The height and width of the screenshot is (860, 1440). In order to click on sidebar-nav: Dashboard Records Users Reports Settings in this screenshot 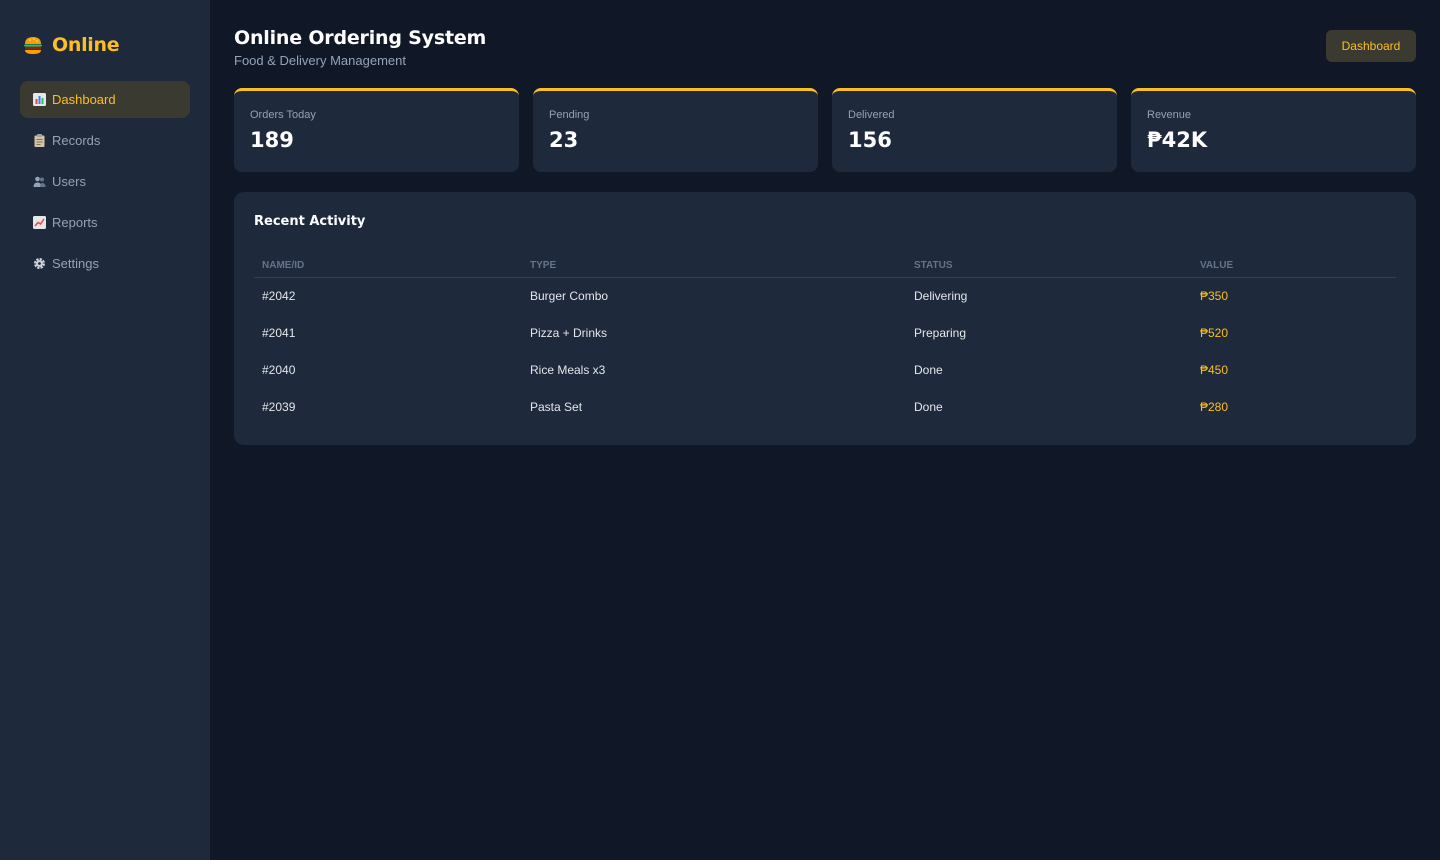, I will do `click(105, 183)`.